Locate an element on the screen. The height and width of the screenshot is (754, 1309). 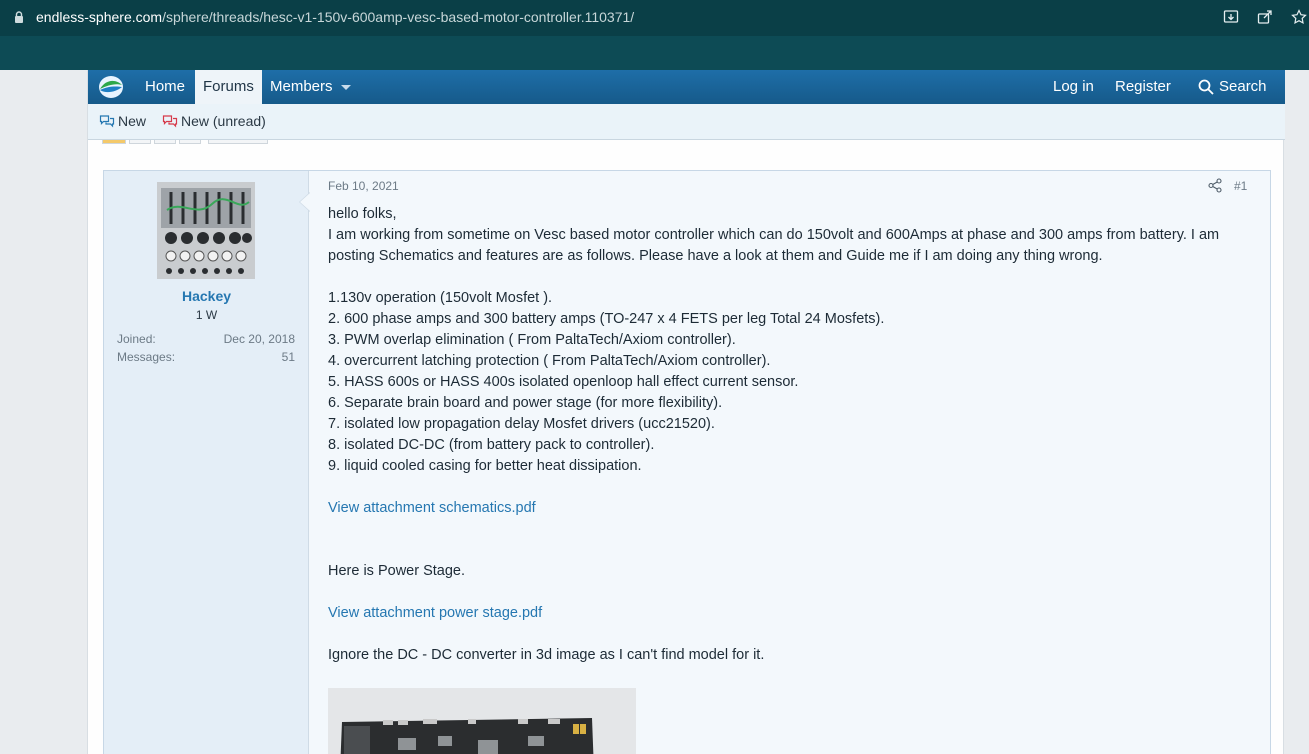
messages-label: Messages: is located at coordinates (146, 357).